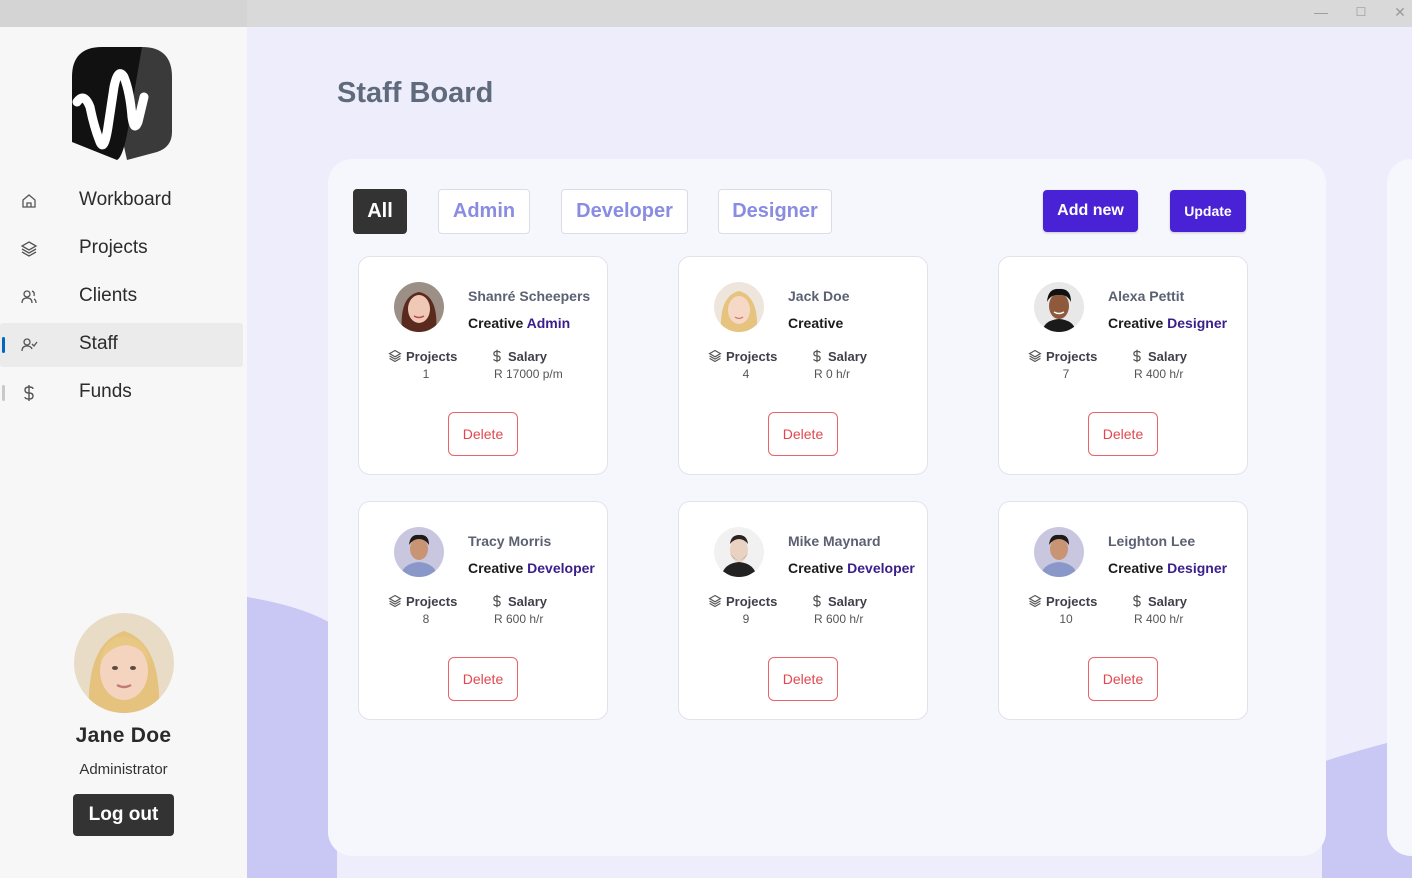 The height and width of the screenshot is (878, 1412). I want to click on staff-name: Jack Doe, so click(819, 296).